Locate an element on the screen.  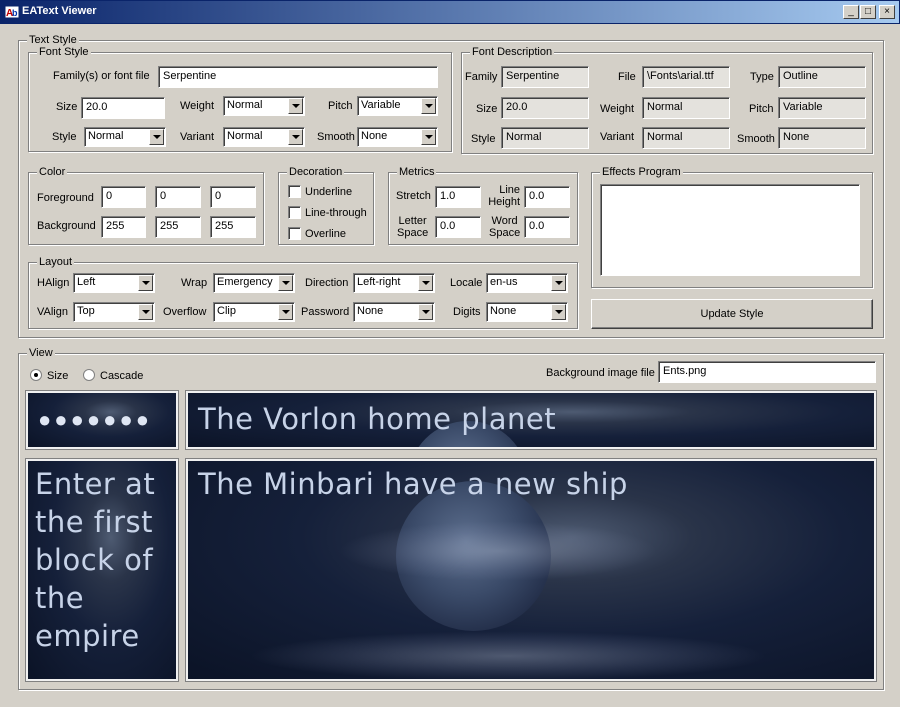
desc-smooth-label: Smooth is located at coordinates (756, 139).